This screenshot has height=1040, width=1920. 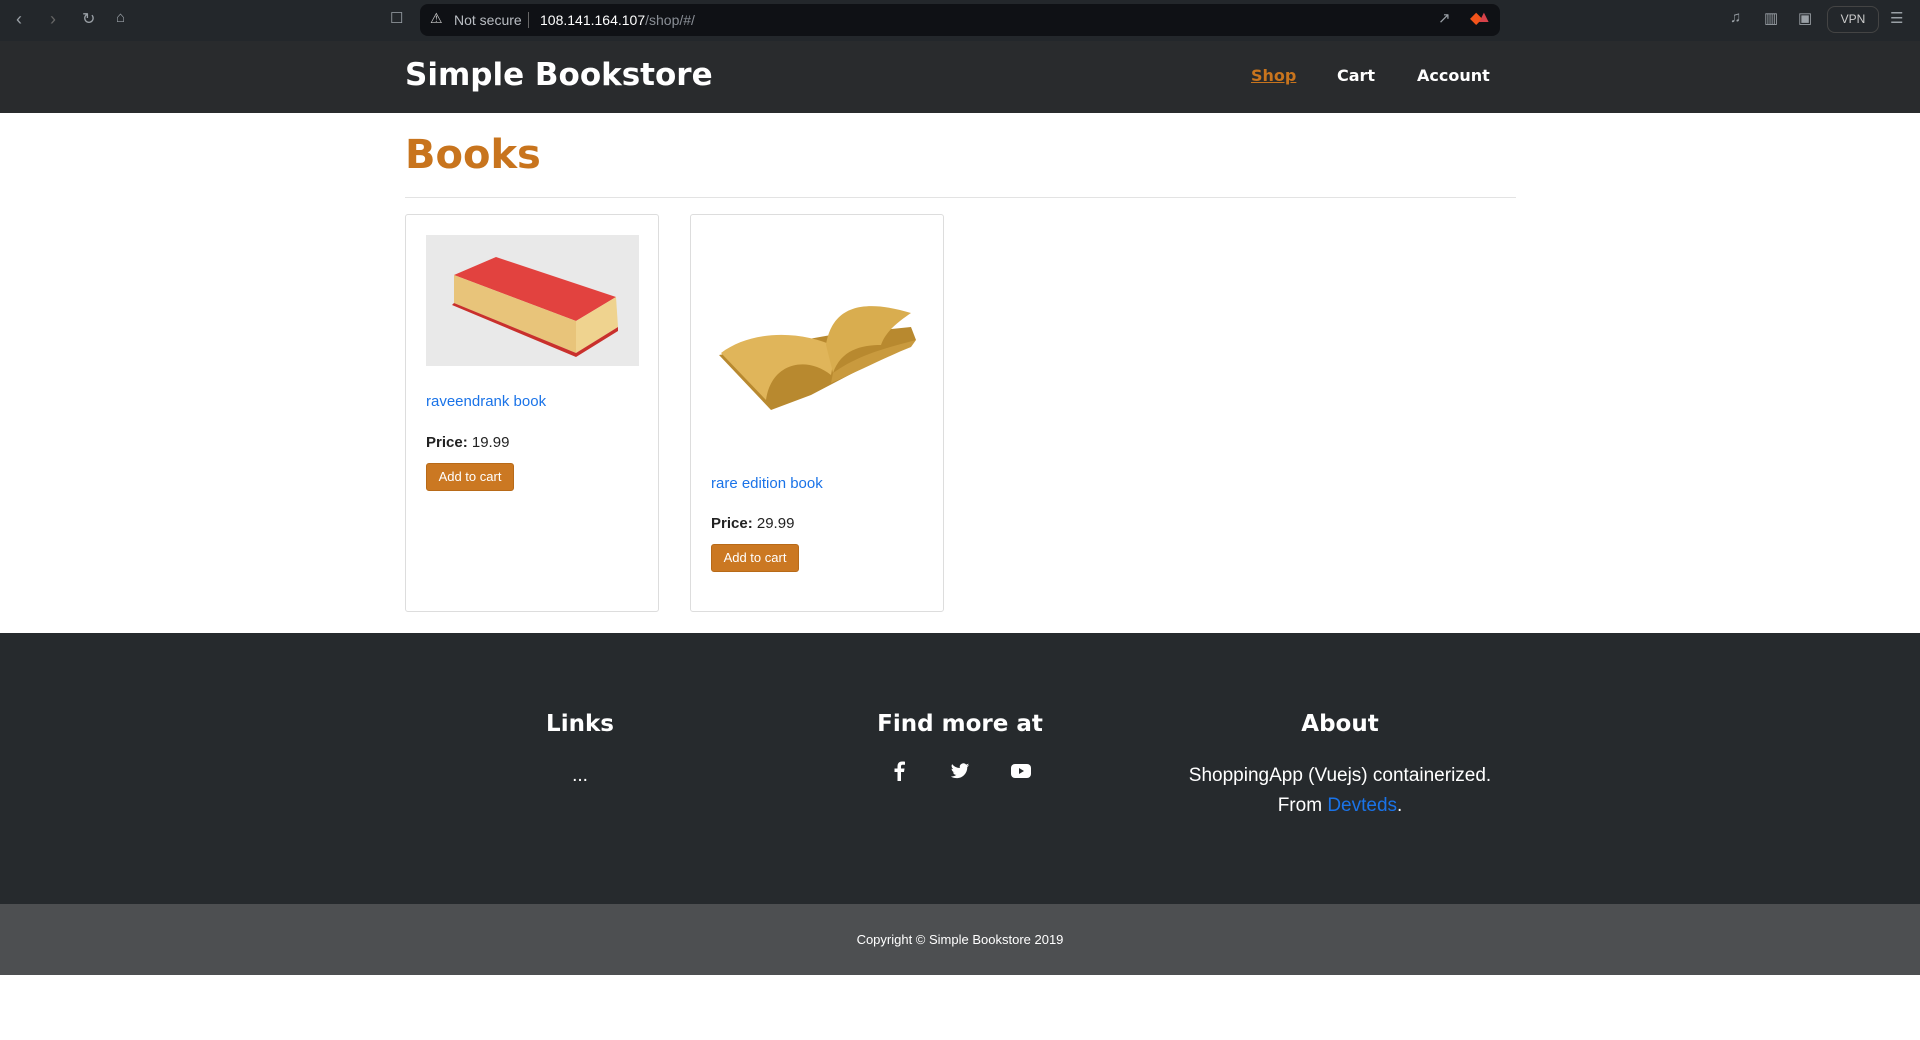 I want to click on price-value: 29.99, so click(x=775, y=523).